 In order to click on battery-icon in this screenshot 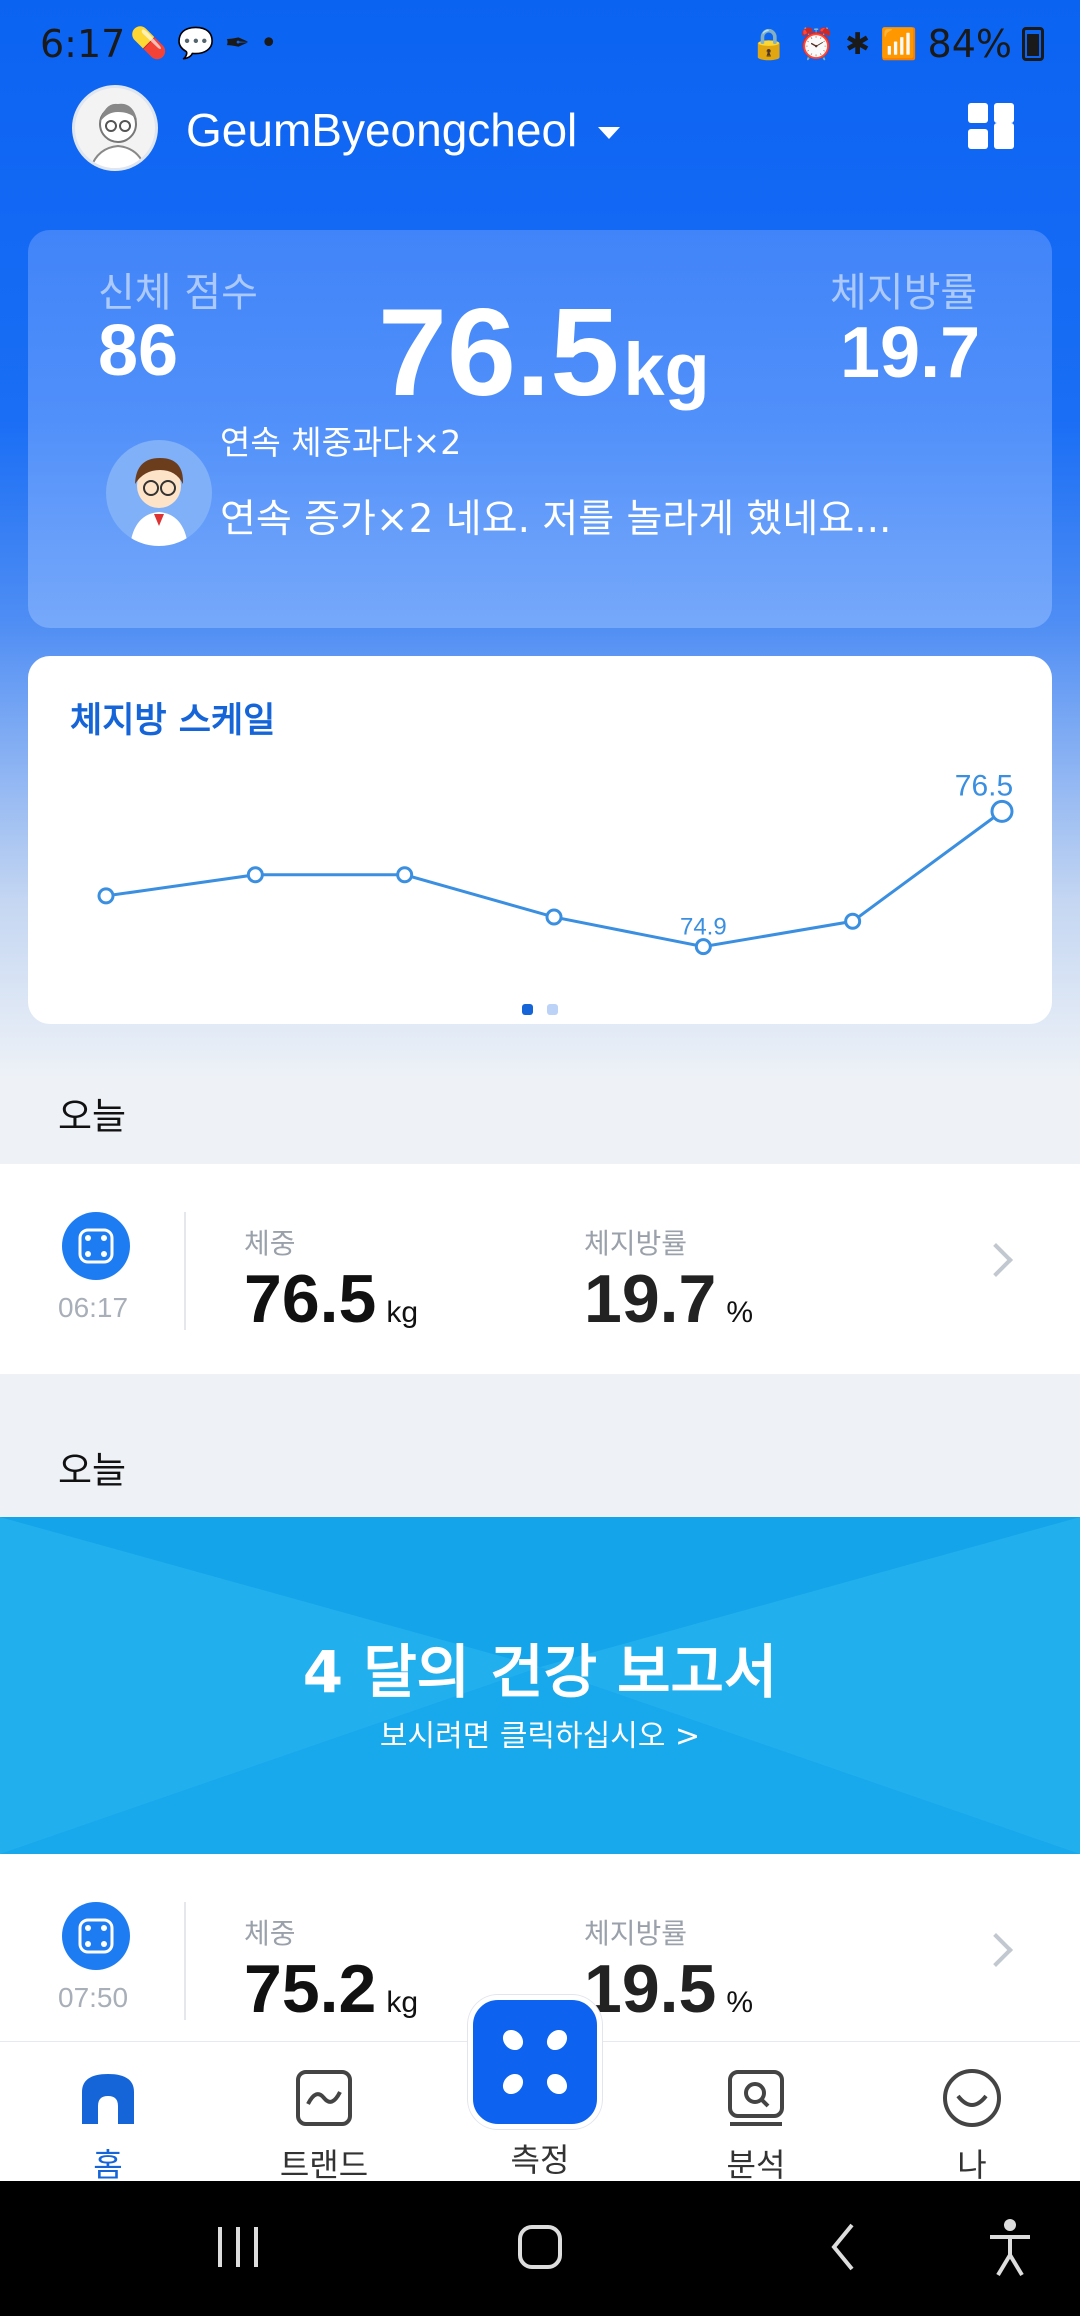, I will do `click(1033, 44)`.